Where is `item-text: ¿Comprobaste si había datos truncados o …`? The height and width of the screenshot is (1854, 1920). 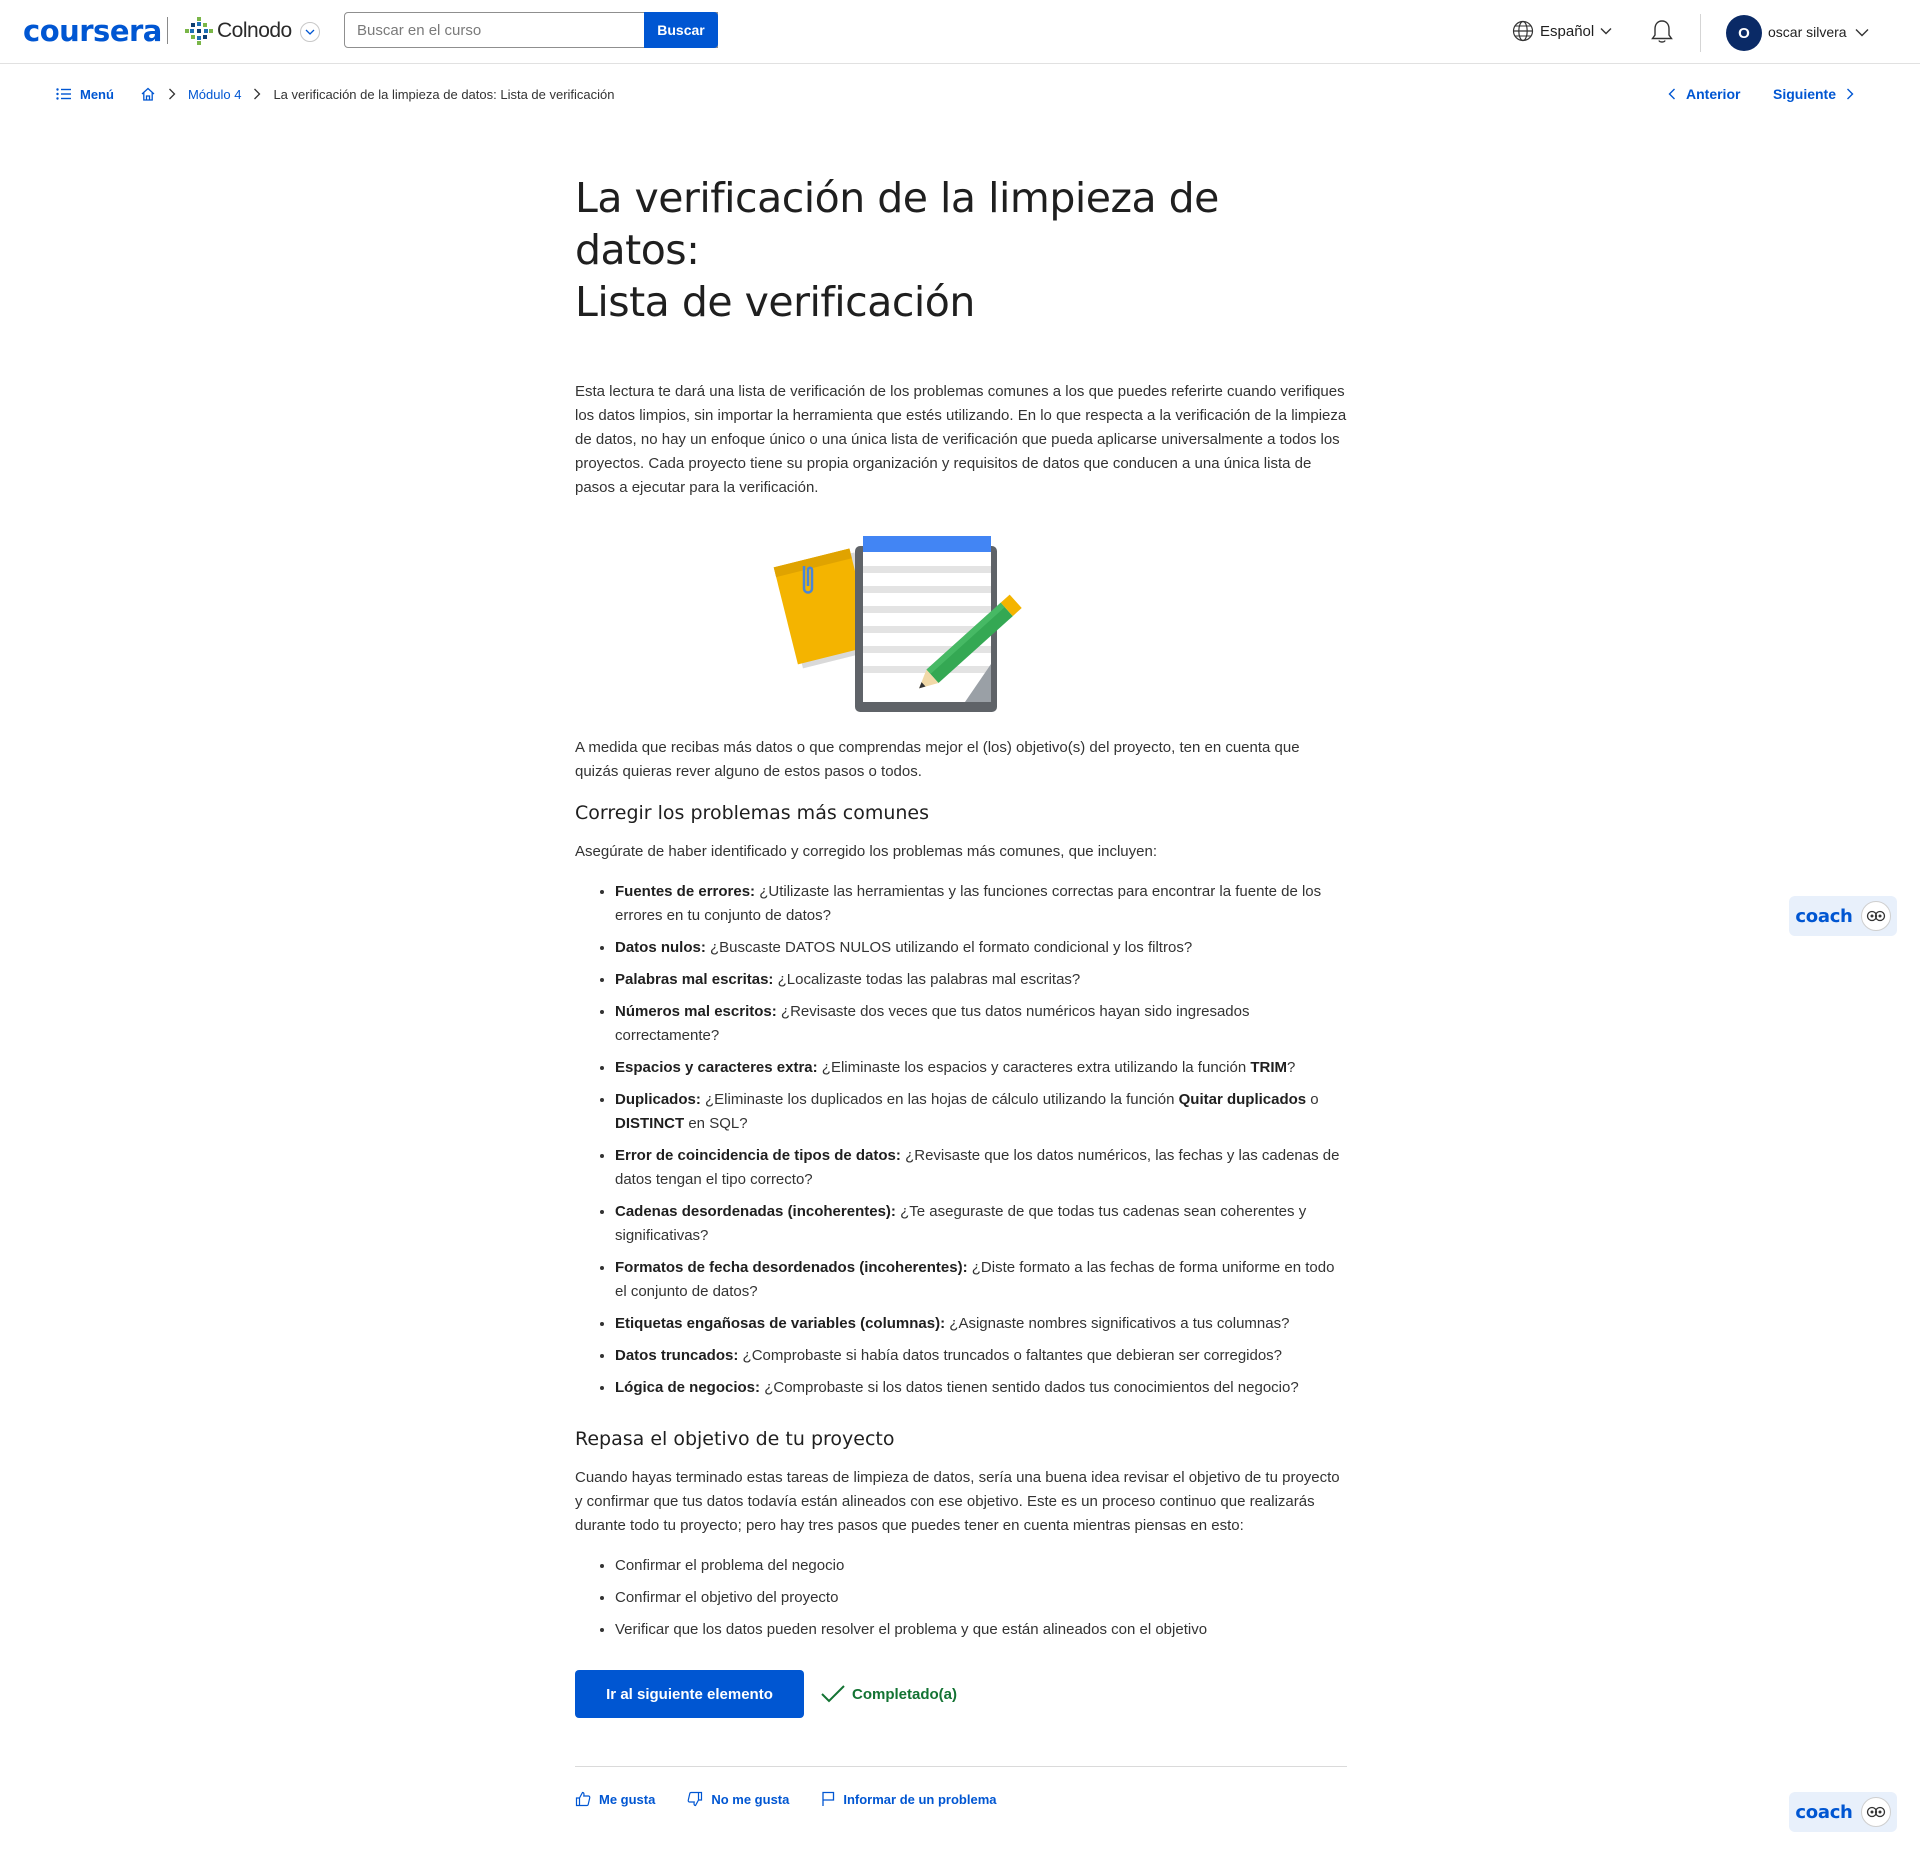 item-text: ¿Comprobaste si había datos truncados o … is located at coordinates (1010, 1355).